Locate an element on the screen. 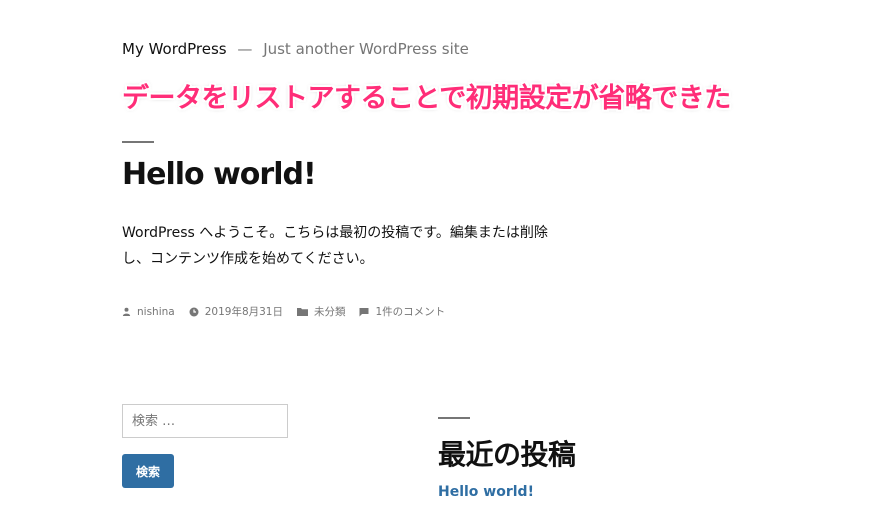  meta-date-text: 2019年8月31日 is located at coordinates (244, 311).